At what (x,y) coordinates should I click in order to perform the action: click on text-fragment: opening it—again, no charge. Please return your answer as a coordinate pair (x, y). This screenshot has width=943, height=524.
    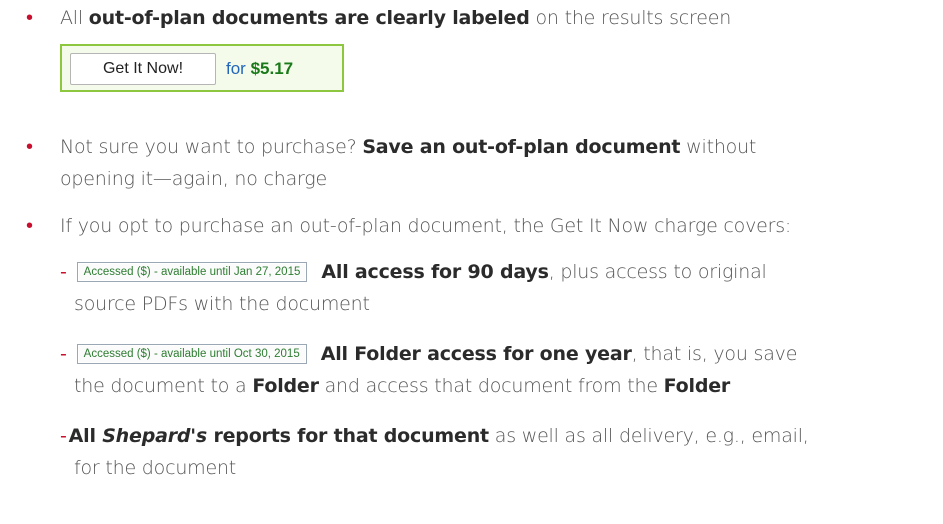
    Looking at the image, I should click on (194, 179).